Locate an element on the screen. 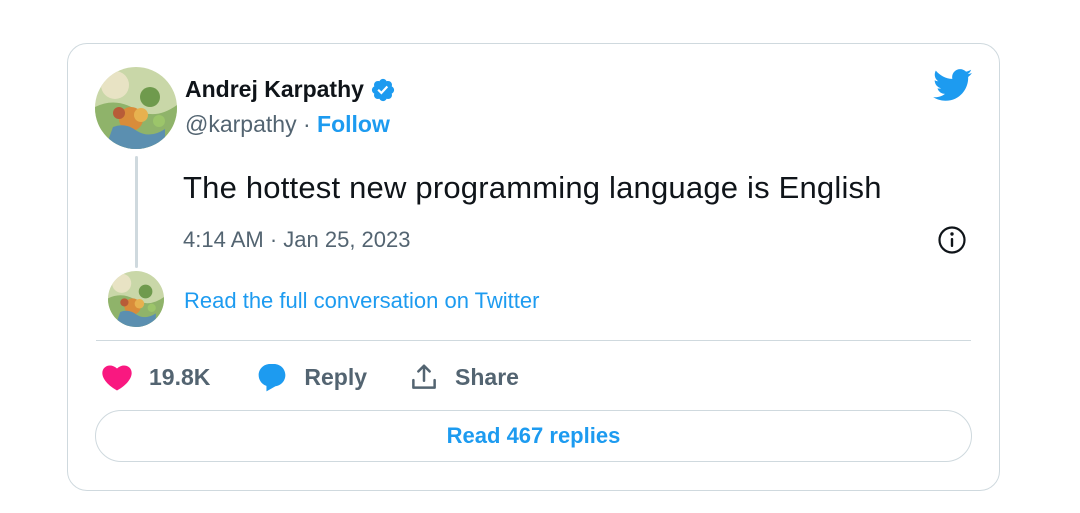 The image size is (1080, 513). like-button: 19.8K is located at coordinates (155, 377).